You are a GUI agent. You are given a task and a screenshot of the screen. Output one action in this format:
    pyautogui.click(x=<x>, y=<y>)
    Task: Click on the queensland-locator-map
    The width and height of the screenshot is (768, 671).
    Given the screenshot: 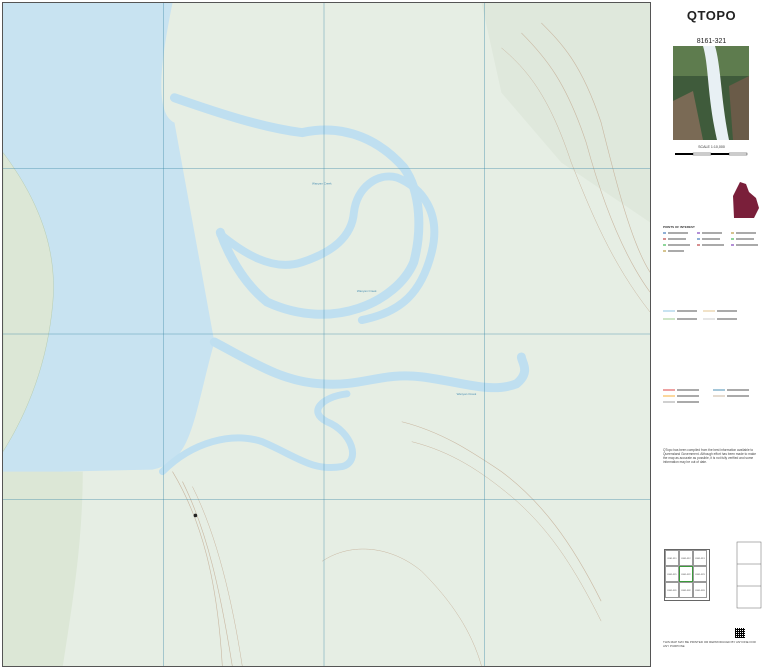 What is the action you would take?
    pyautogui.click(x=746, y=200)
    